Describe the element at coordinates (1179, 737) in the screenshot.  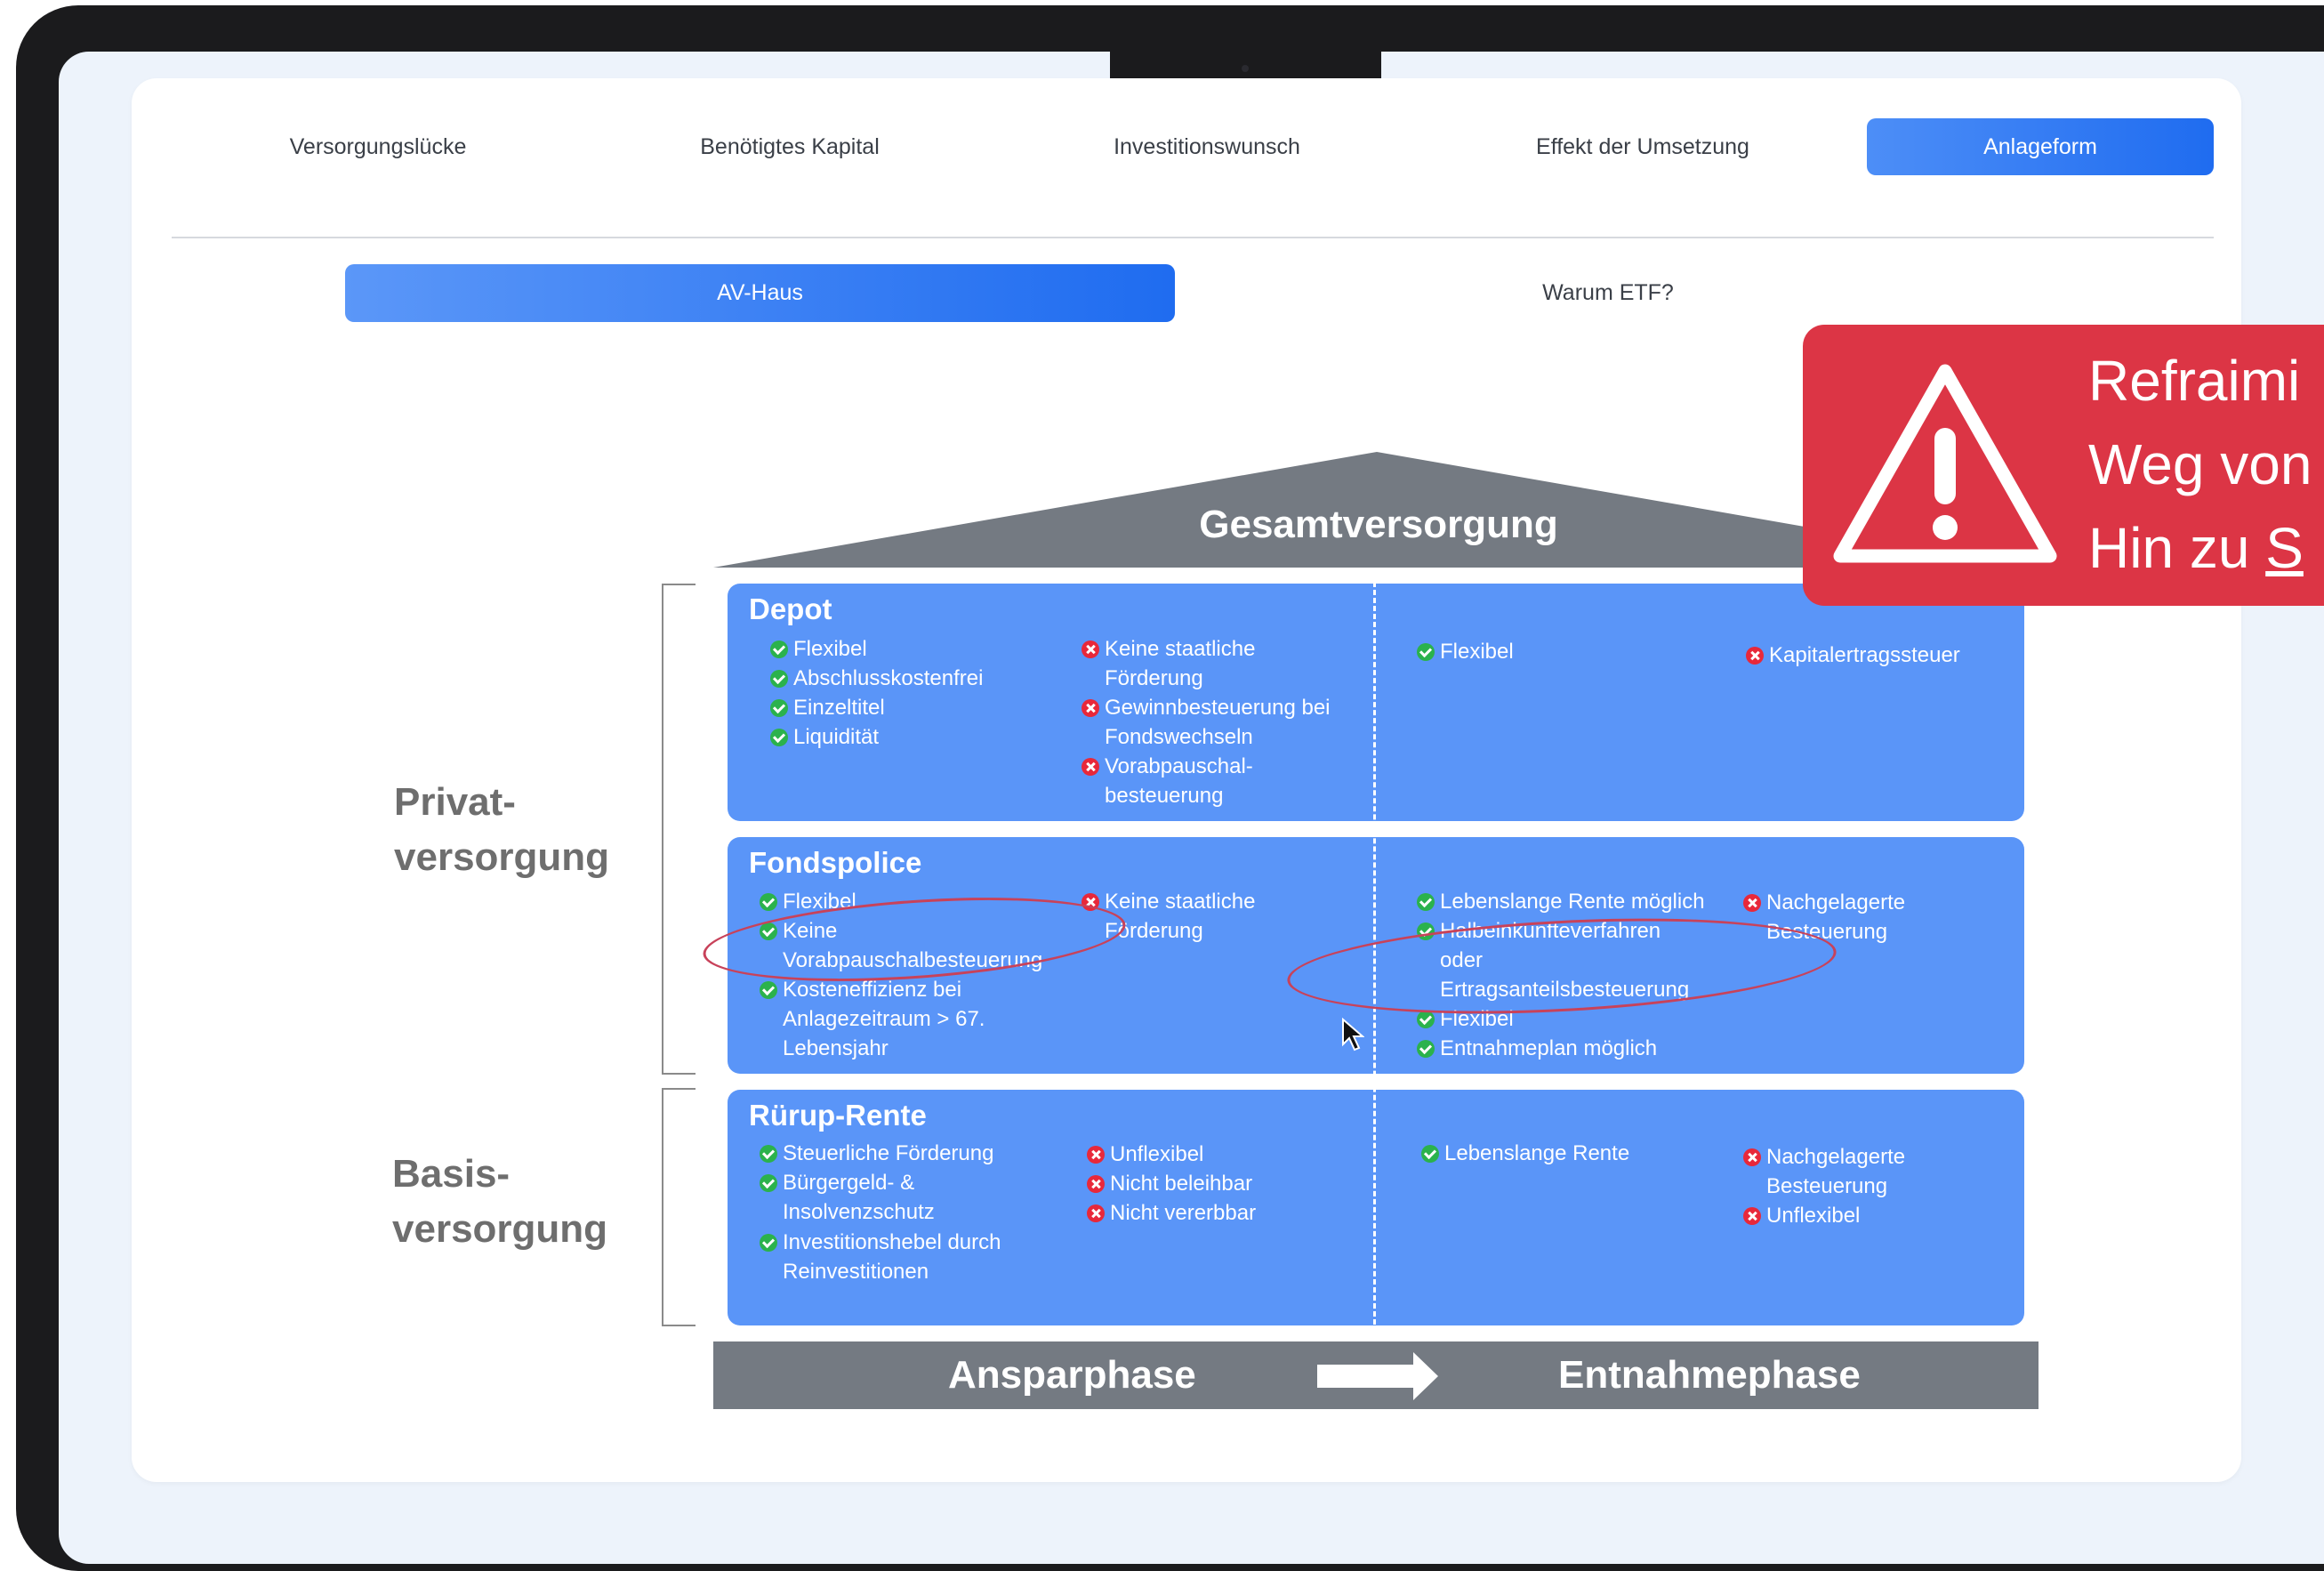
I see `list-item: Fondswechseln` at that location.